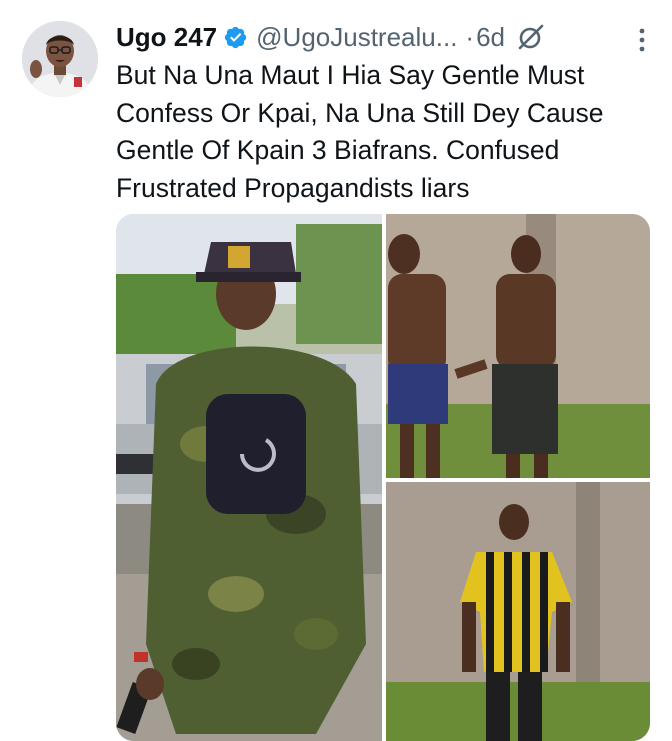 The image size is (672, 741). I want to click on avatar-image, so click(60, 59).